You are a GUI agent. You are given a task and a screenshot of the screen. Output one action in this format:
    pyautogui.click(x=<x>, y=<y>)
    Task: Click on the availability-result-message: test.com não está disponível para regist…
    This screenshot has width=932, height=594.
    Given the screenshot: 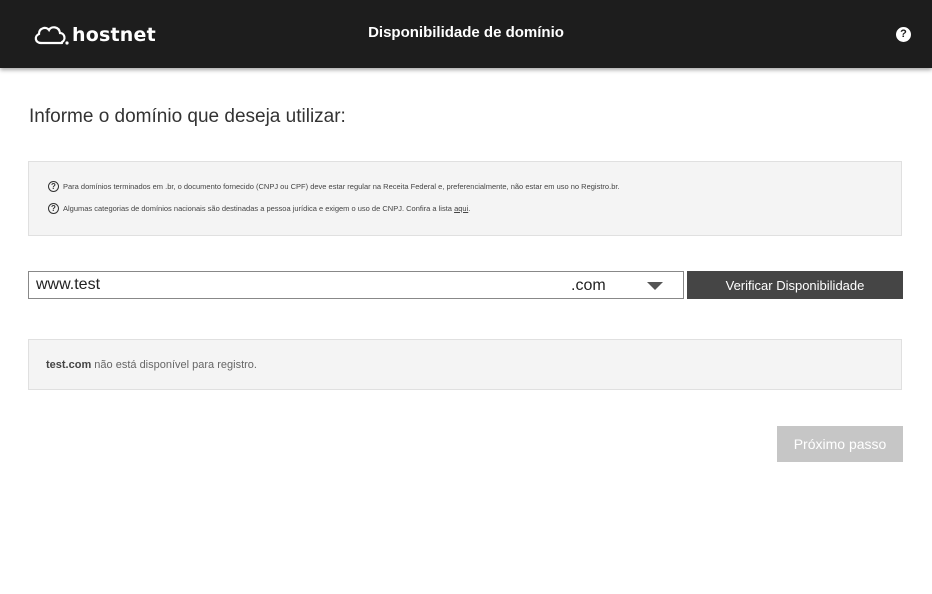 What is the action you would take?
    pyautogui.click(x=151, y=365)
    